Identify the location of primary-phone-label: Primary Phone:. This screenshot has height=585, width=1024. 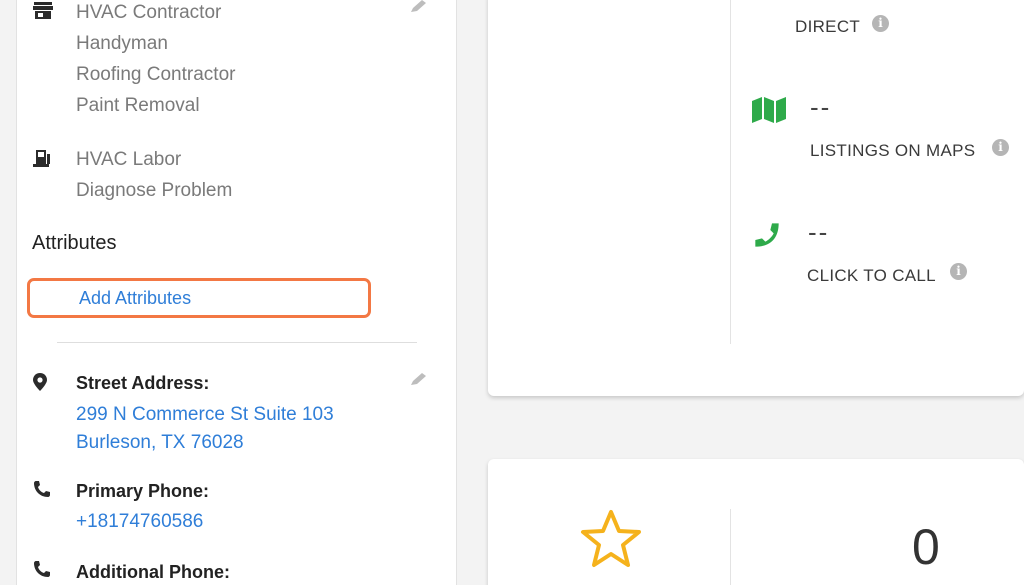
(143, 491).